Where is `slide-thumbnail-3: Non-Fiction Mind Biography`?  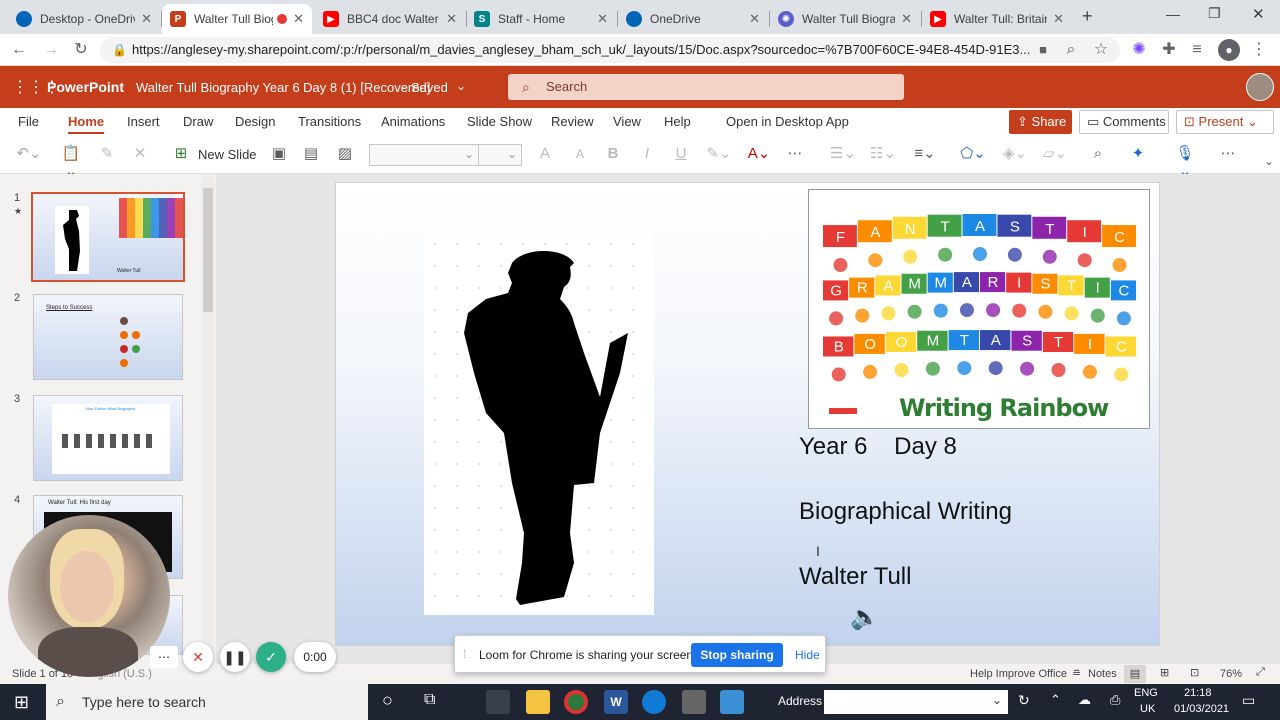
slide-thumbnail-3: Non-Fiction Mind Biography is located at coordinates (108, 438).